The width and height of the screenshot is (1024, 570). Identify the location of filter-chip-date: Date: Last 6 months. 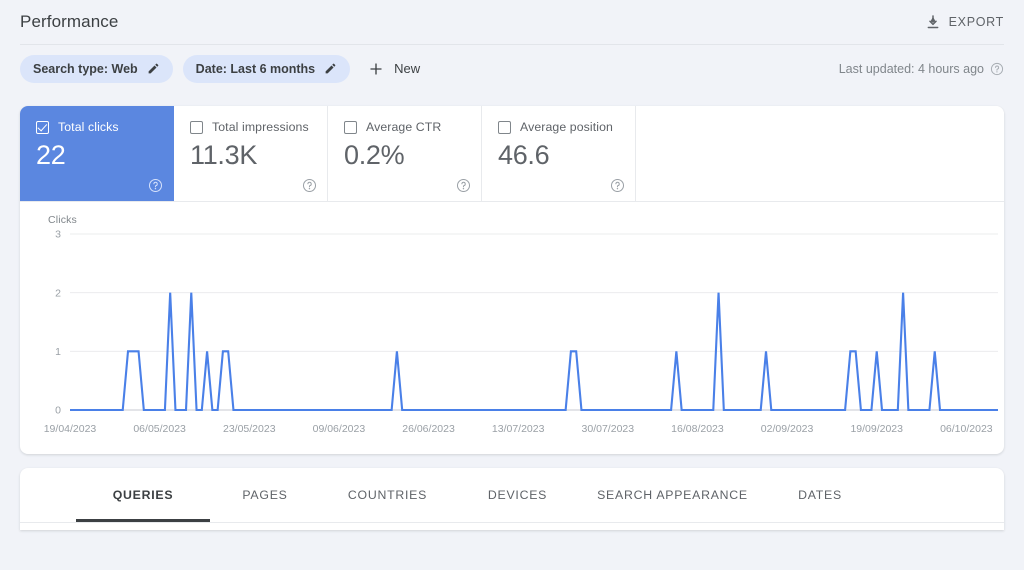
(266, 68).